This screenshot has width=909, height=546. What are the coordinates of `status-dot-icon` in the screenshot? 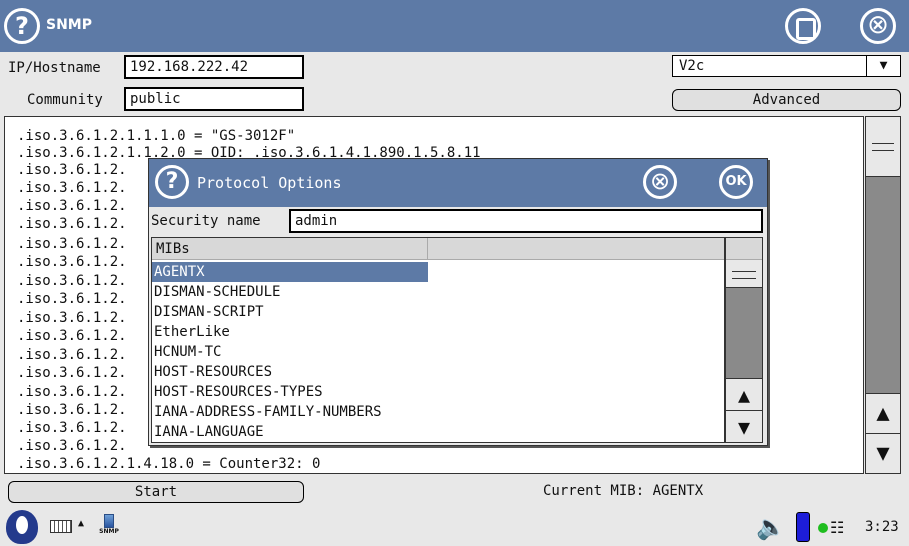 It's located at (823, 528).